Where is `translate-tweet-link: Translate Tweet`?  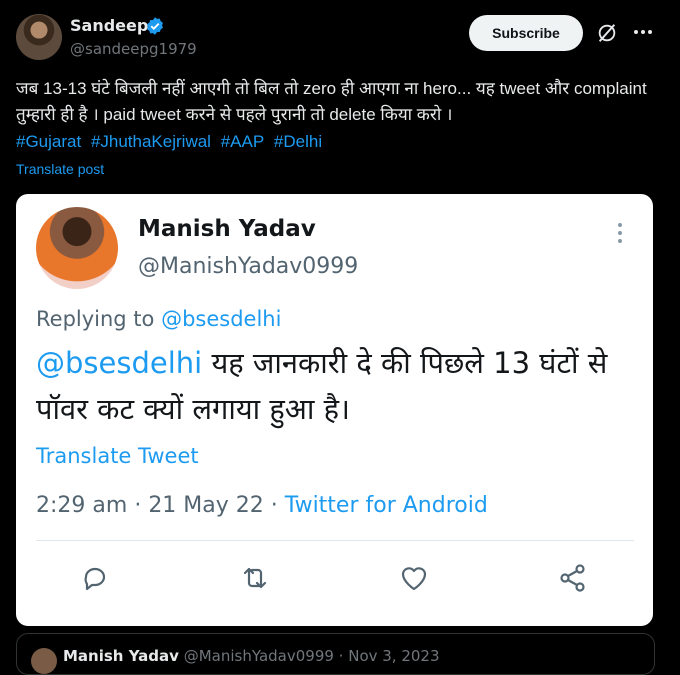
translate-tweet-link: Translate Tweet is located at coordinates (117, 456).